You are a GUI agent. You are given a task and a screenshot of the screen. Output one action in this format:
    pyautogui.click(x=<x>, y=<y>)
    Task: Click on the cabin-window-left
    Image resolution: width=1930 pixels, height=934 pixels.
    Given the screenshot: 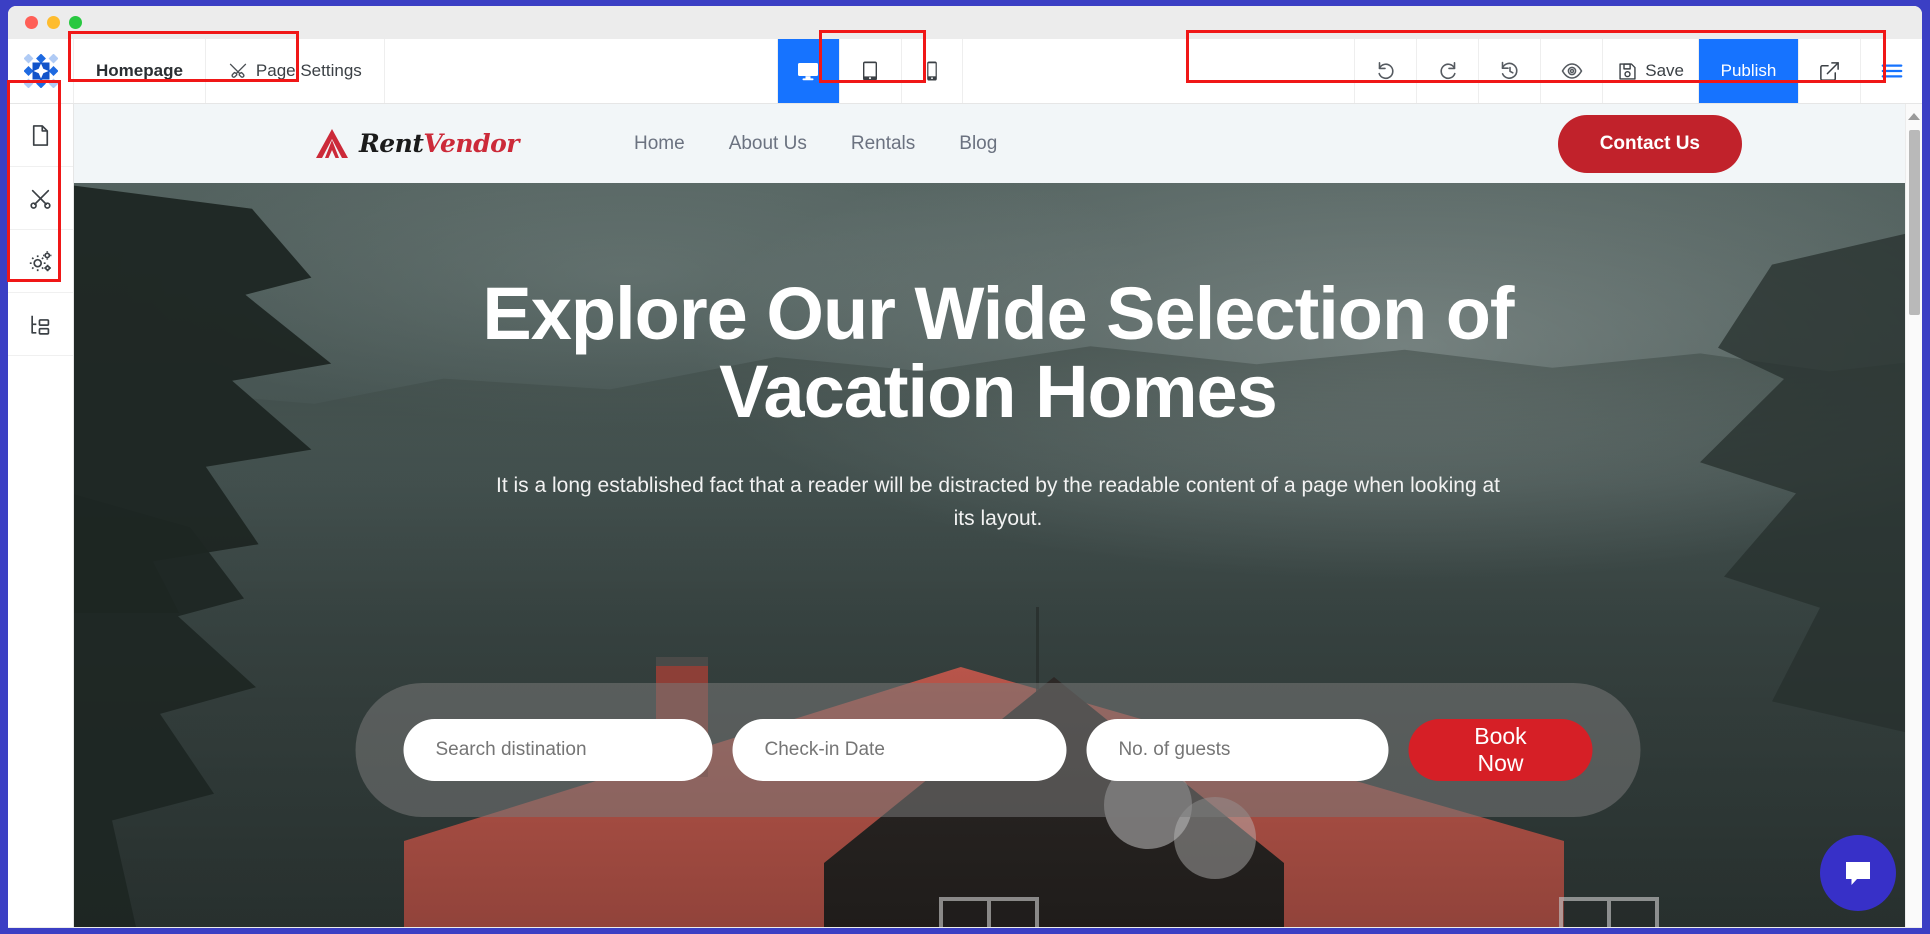 What is the action you would take?
    pyautogui.click(x=989, y=912)
    